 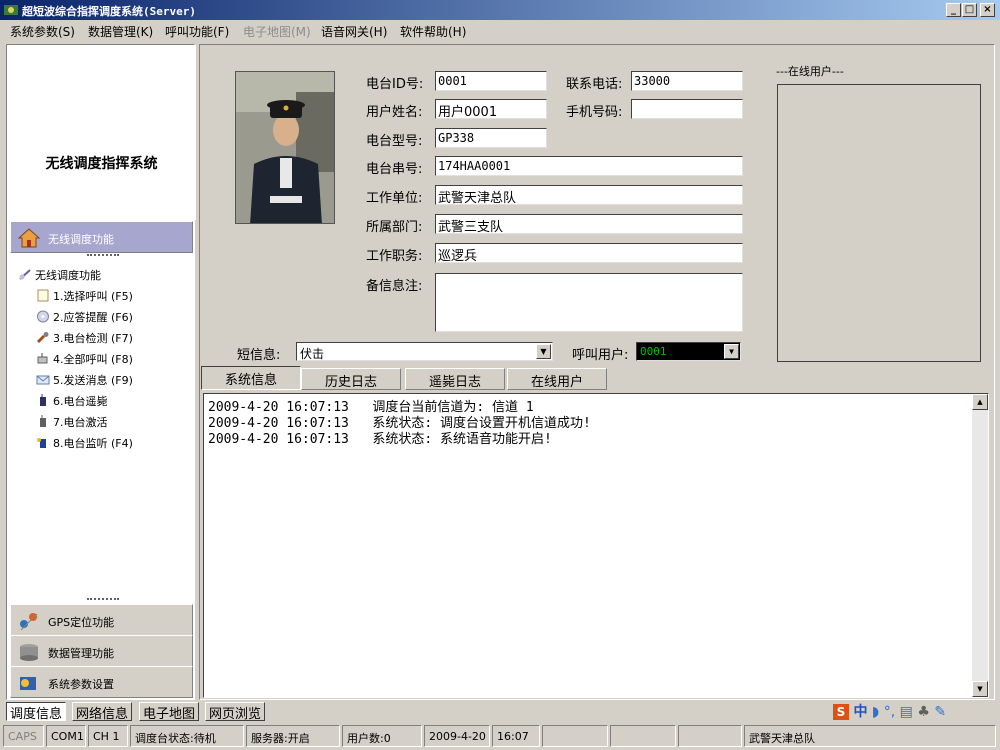 I want to click on menu-call-functions: 呼叫功能(F), so click(x=197, y=31).